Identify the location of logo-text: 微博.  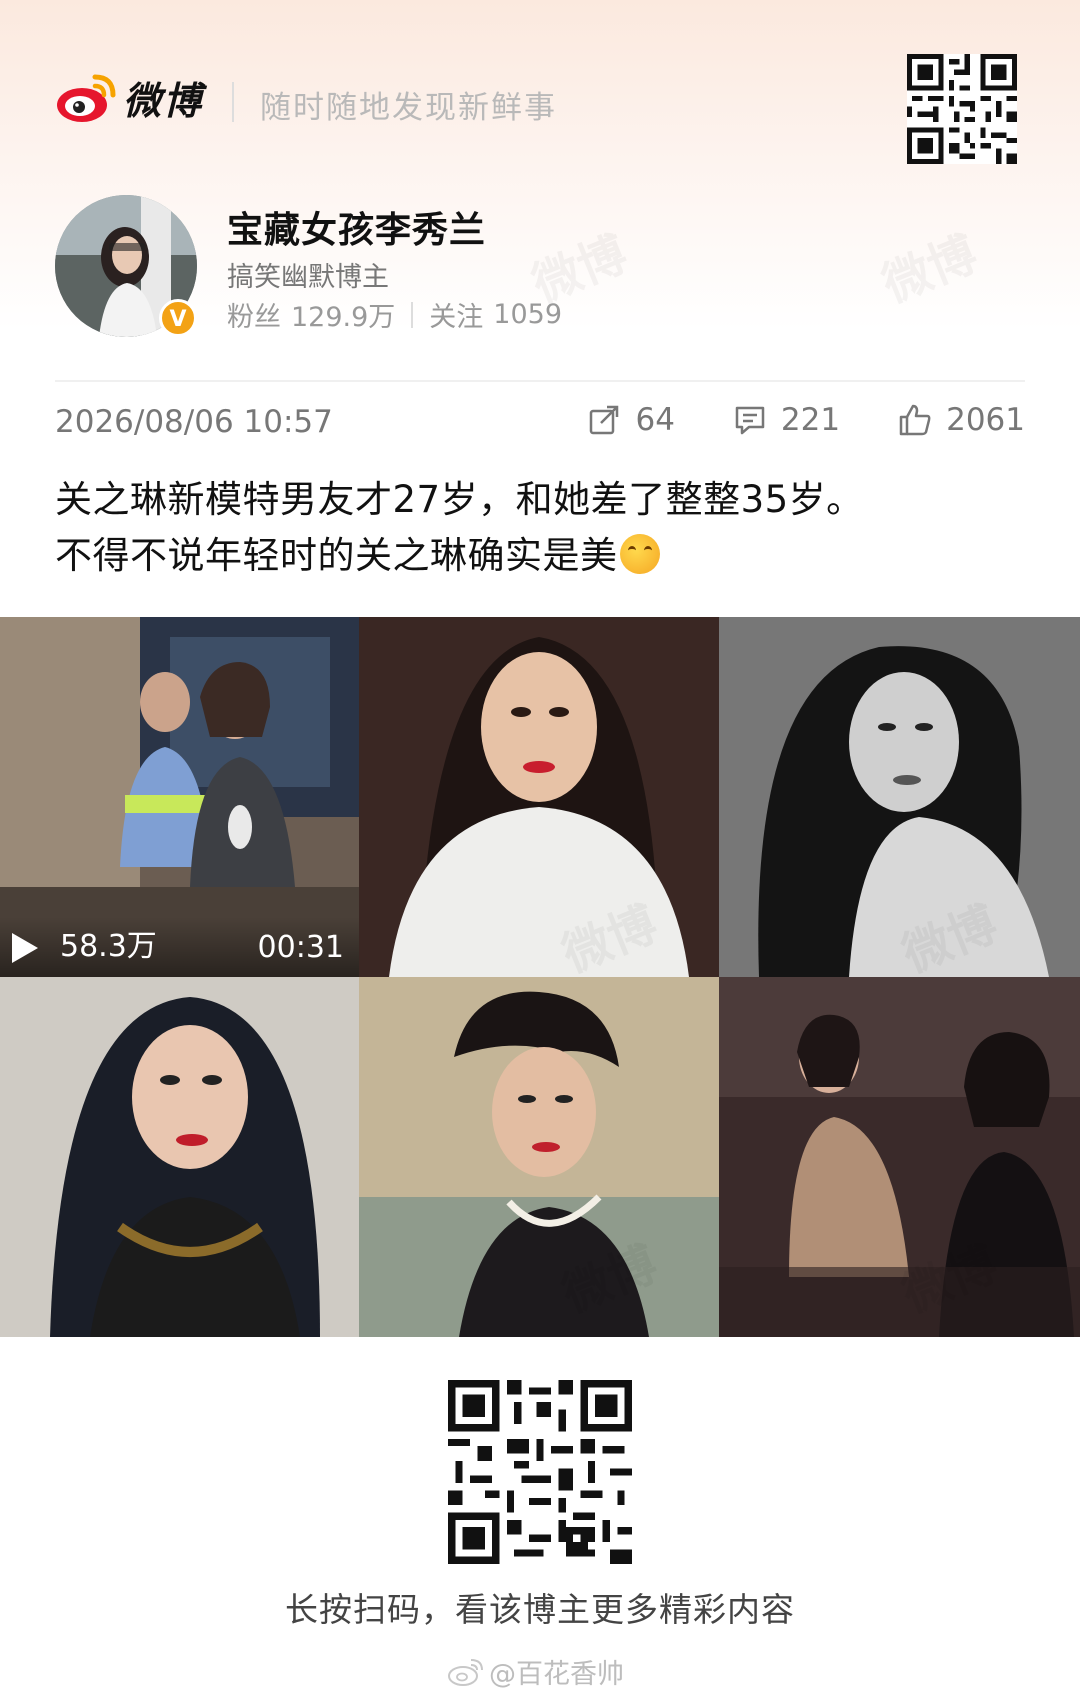
(163, 101).